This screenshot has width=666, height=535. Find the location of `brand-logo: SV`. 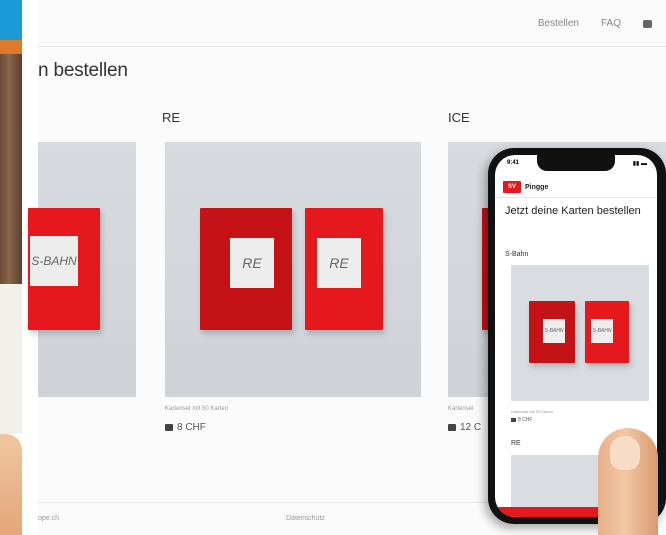

brand-logo: SV is located at coordinates (512, 187).